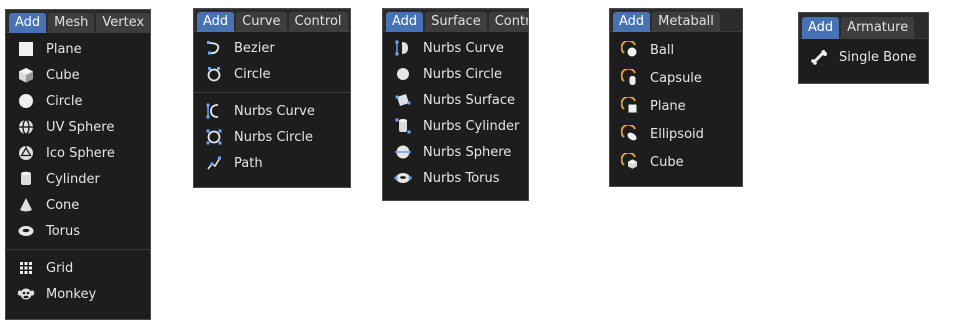  I want to click on menu-item-label: Monkey, so click(71, 294).